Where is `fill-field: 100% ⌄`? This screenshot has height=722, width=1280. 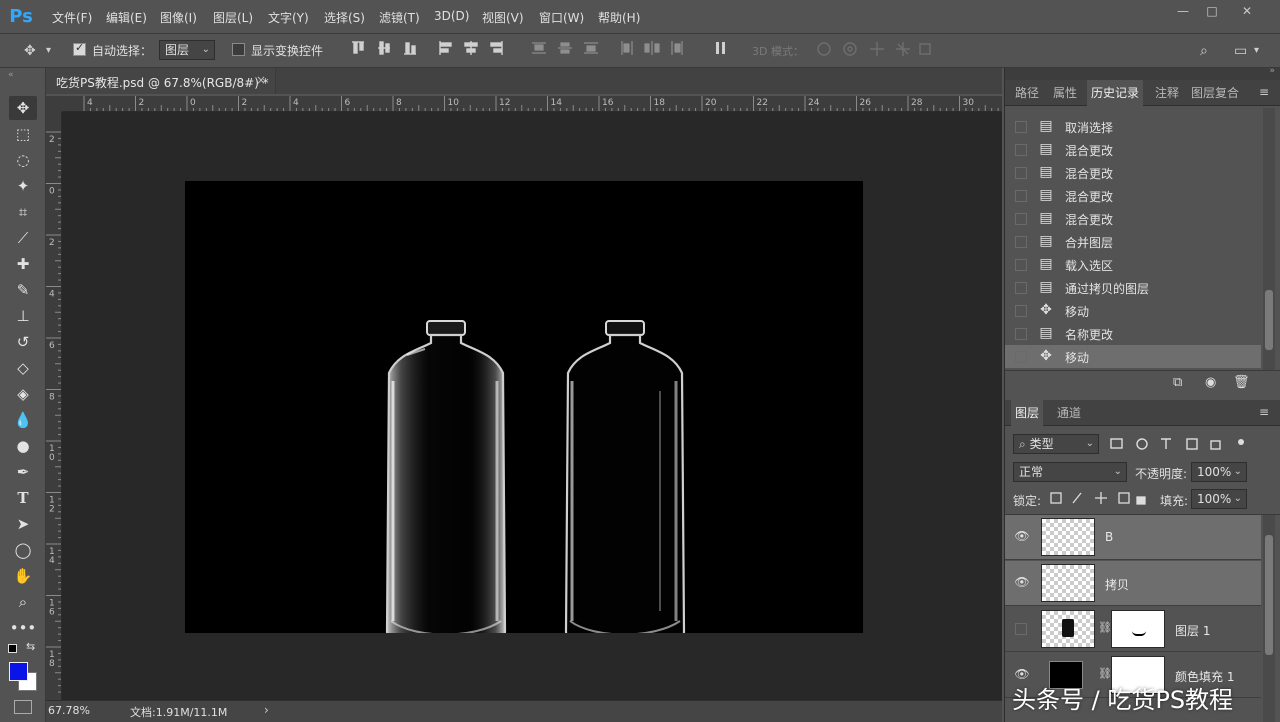 fill-field: 100% ⌄ is located at coordinates (1219, 499).